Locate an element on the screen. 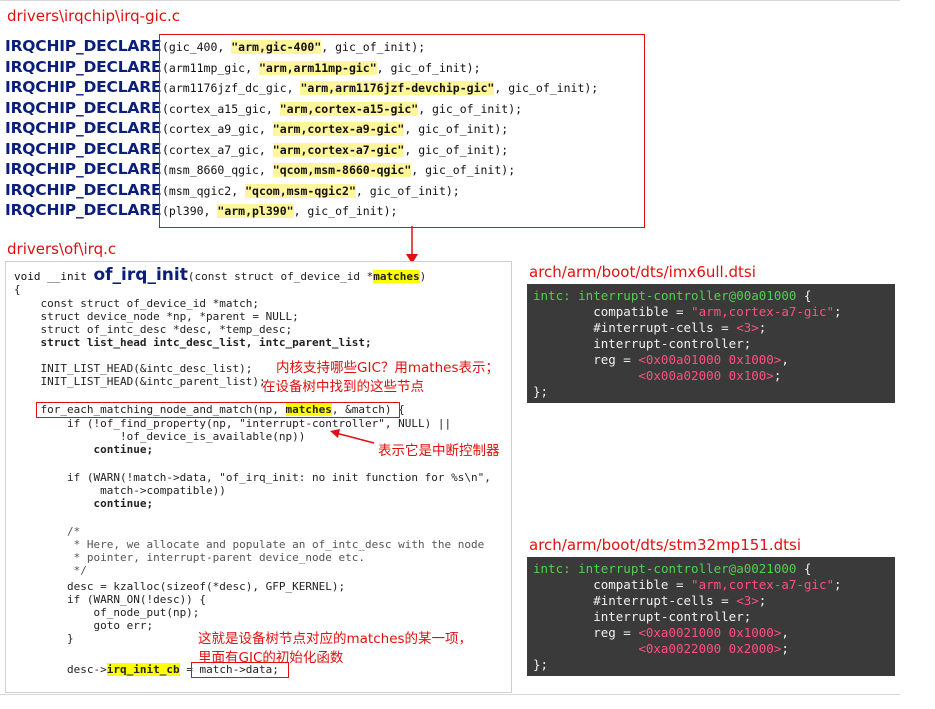 The height and width of the screenshot is (709, 935). code-line: of_node_put(np); is located at coordinates (107, 612).